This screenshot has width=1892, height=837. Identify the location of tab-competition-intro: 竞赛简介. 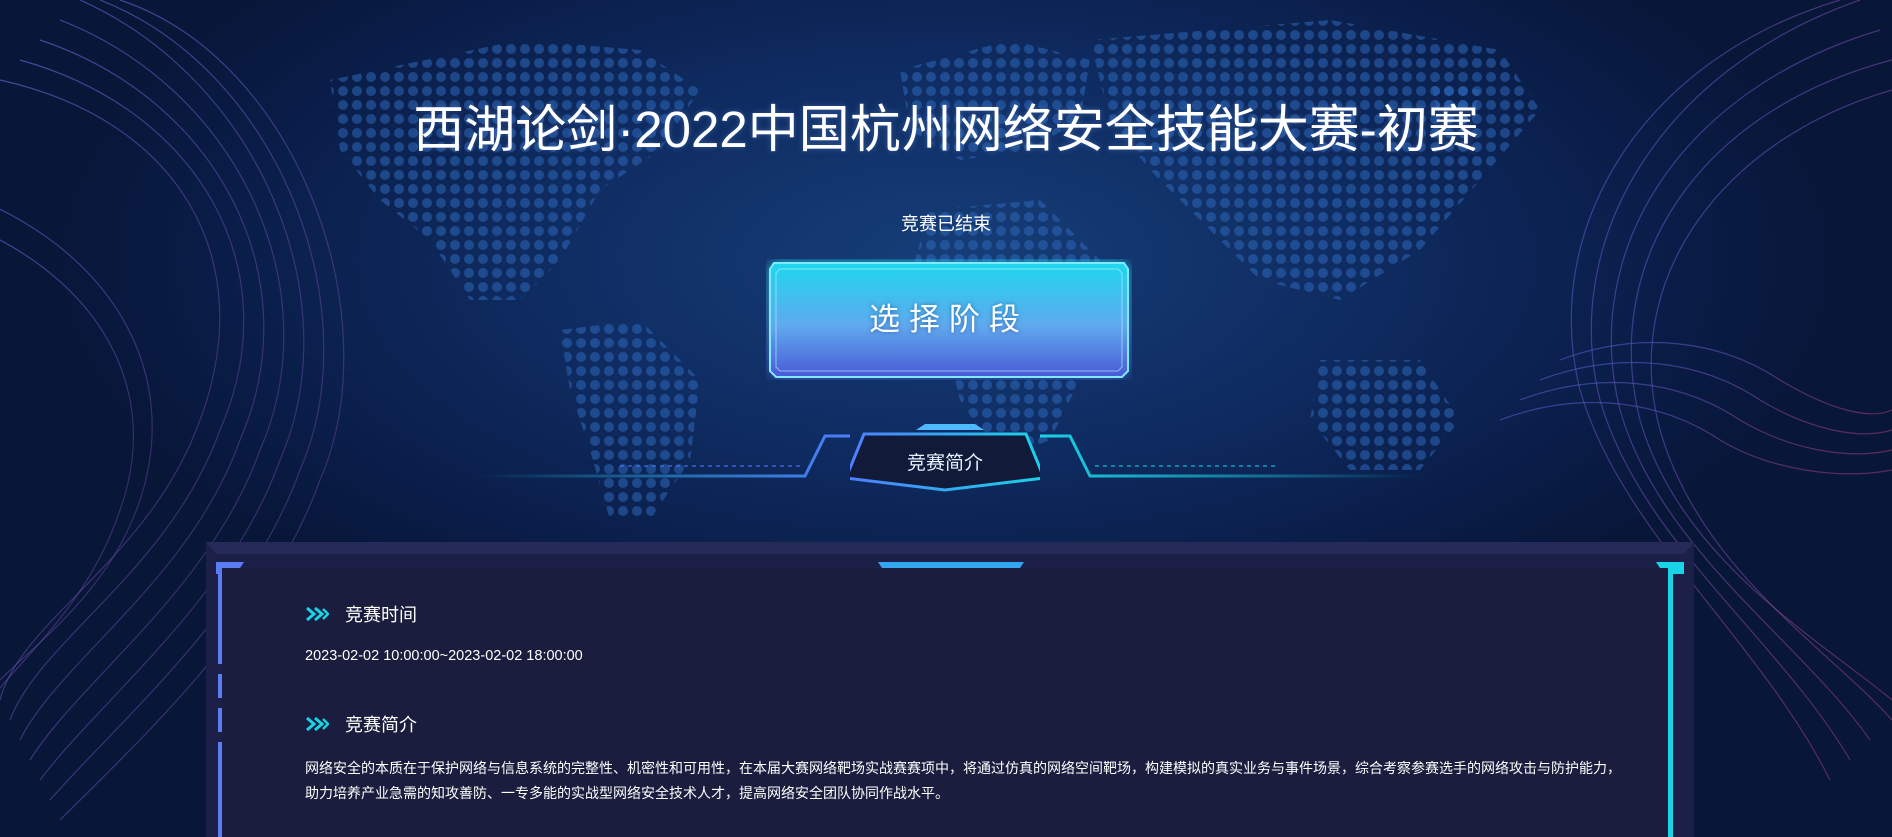
(945, 461).